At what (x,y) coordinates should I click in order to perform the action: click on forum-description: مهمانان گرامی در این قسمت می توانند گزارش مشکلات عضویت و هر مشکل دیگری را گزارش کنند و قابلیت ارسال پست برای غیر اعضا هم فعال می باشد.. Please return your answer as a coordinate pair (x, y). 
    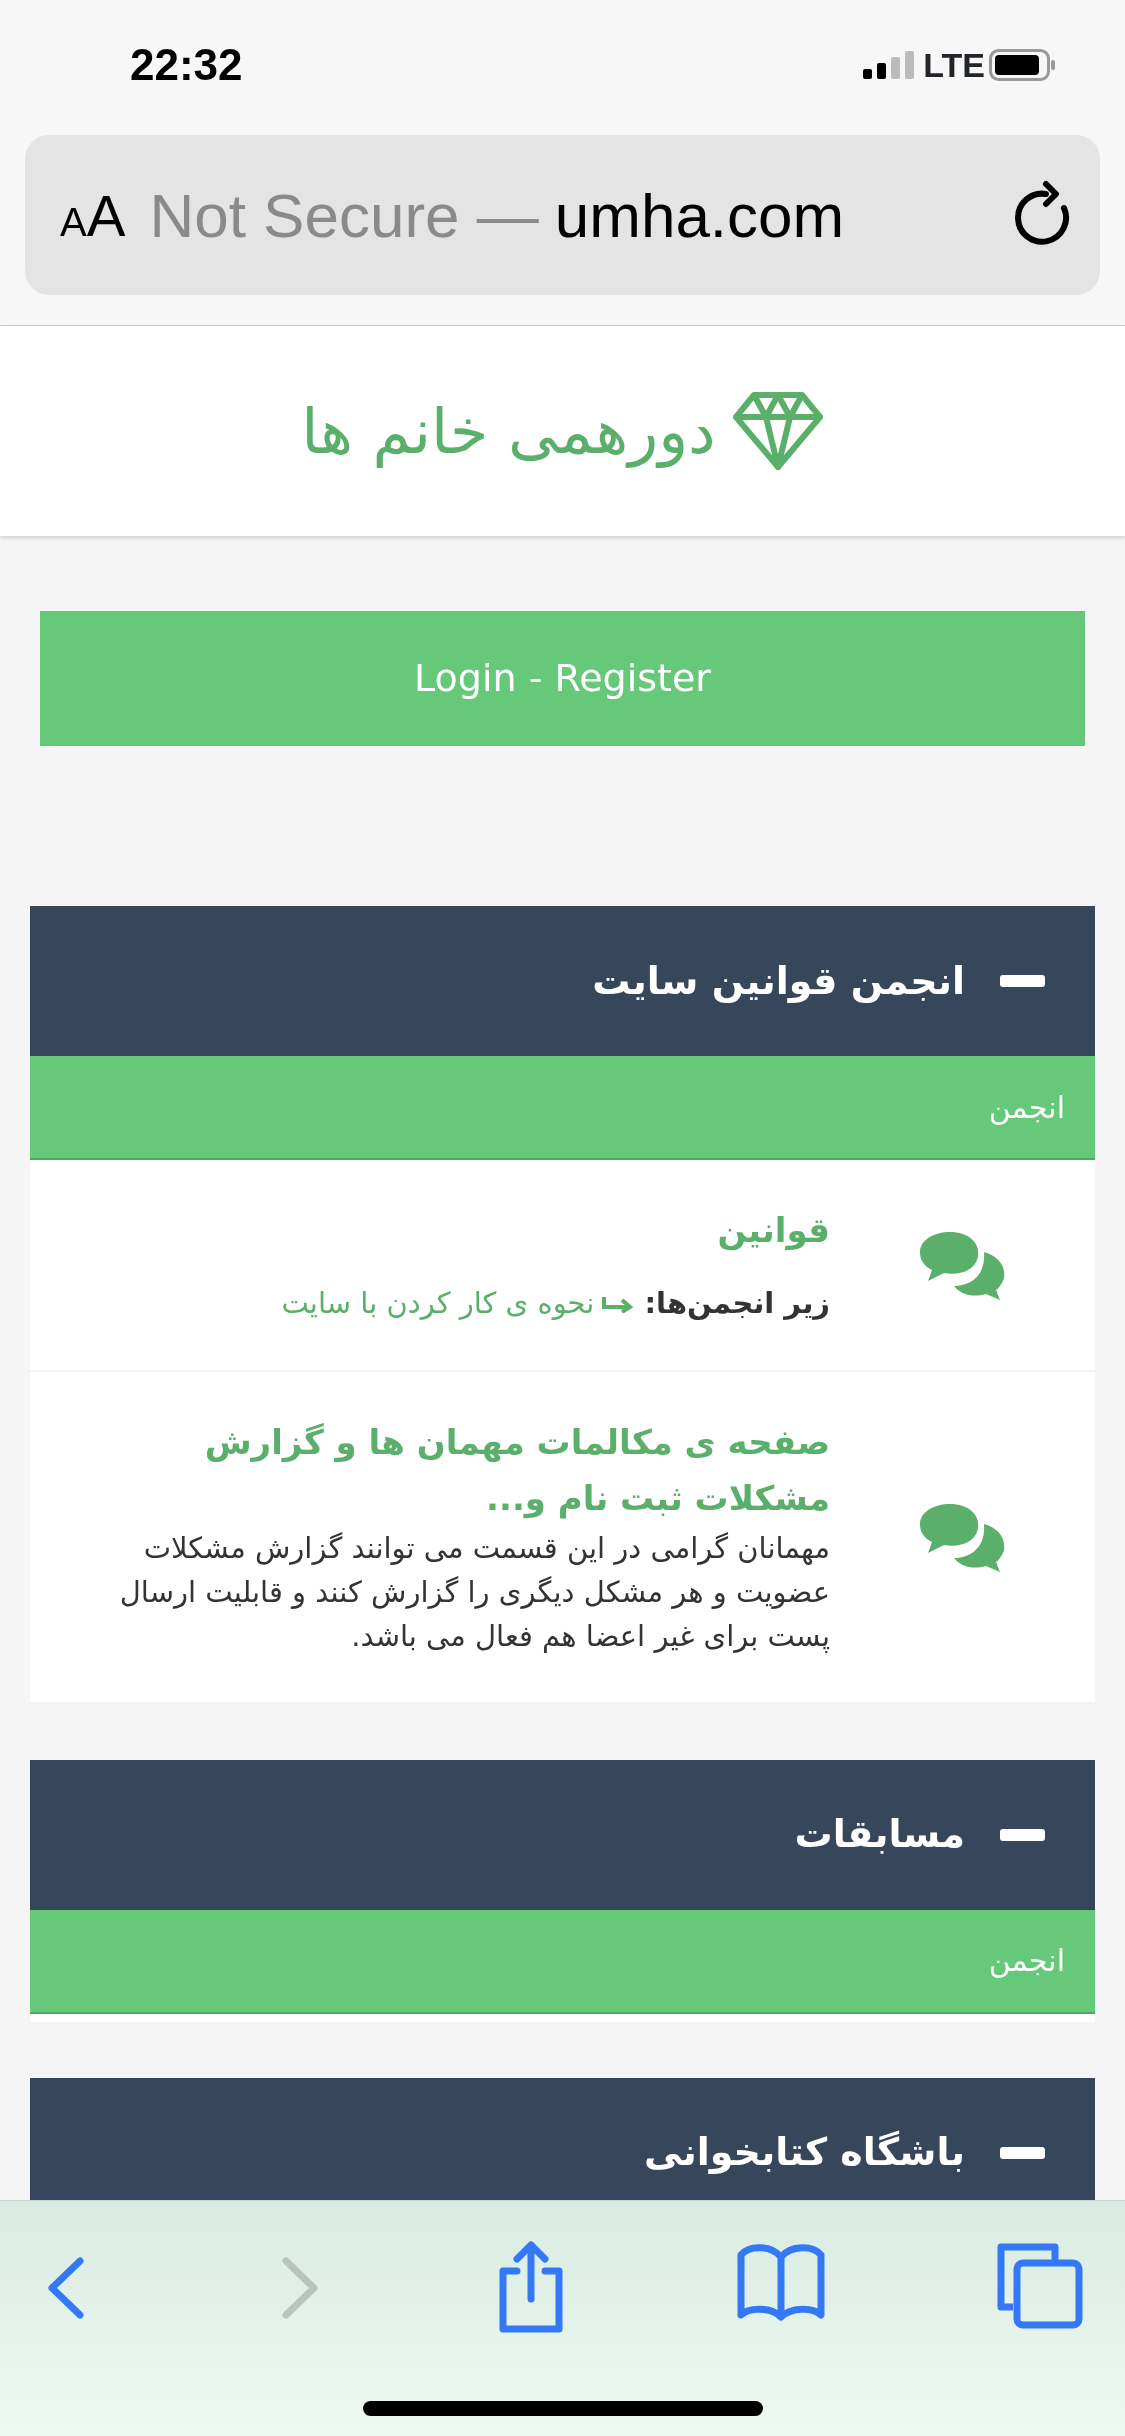
    Looking at the image, I should click on (474, 1592).